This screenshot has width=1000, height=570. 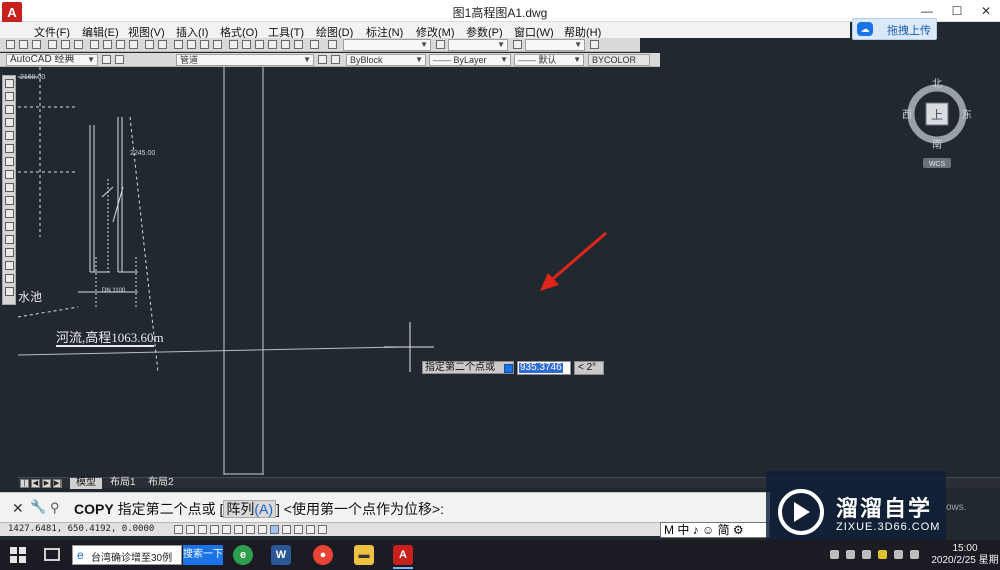 What do you see at coordinates (882, 554) in the screenshot?
I see `tray-security-icon` at bounding box center [882, 554].